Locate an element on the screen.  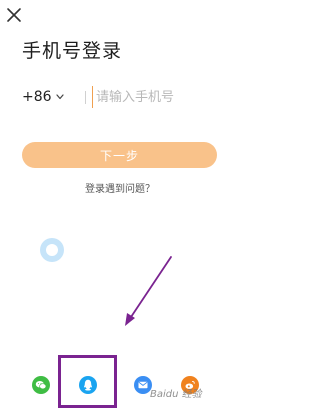
page-title: 手机号登录 is located at coordinates (72, 51).